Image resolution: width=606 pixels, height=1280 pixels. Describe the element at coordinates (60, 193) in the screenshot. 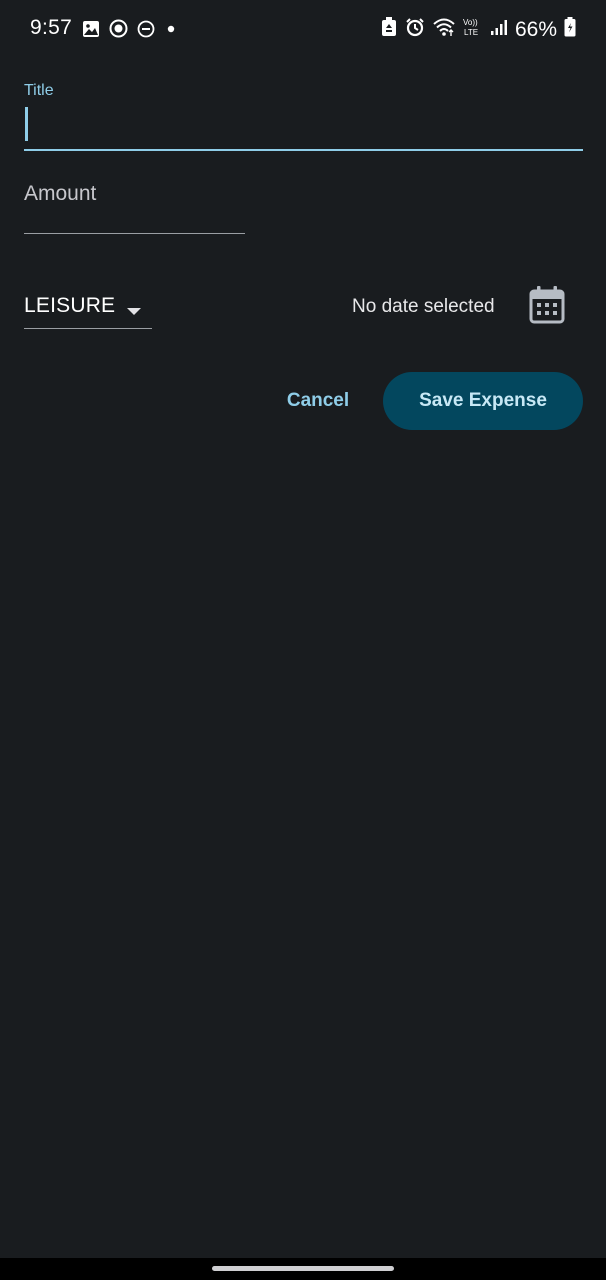

I see `amount-placeholder: Amount` at that location.